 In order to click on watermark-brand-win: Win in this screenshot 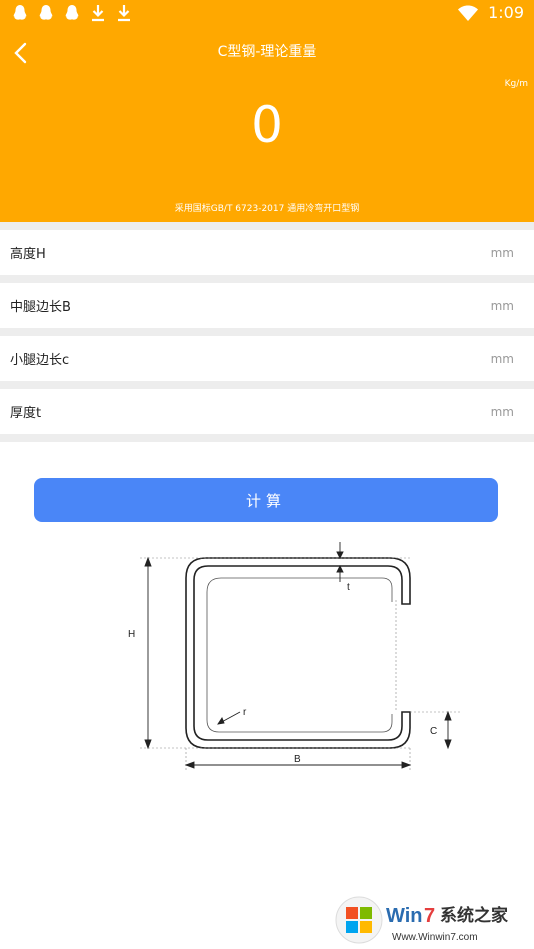, I will do `click(404, 916)`.